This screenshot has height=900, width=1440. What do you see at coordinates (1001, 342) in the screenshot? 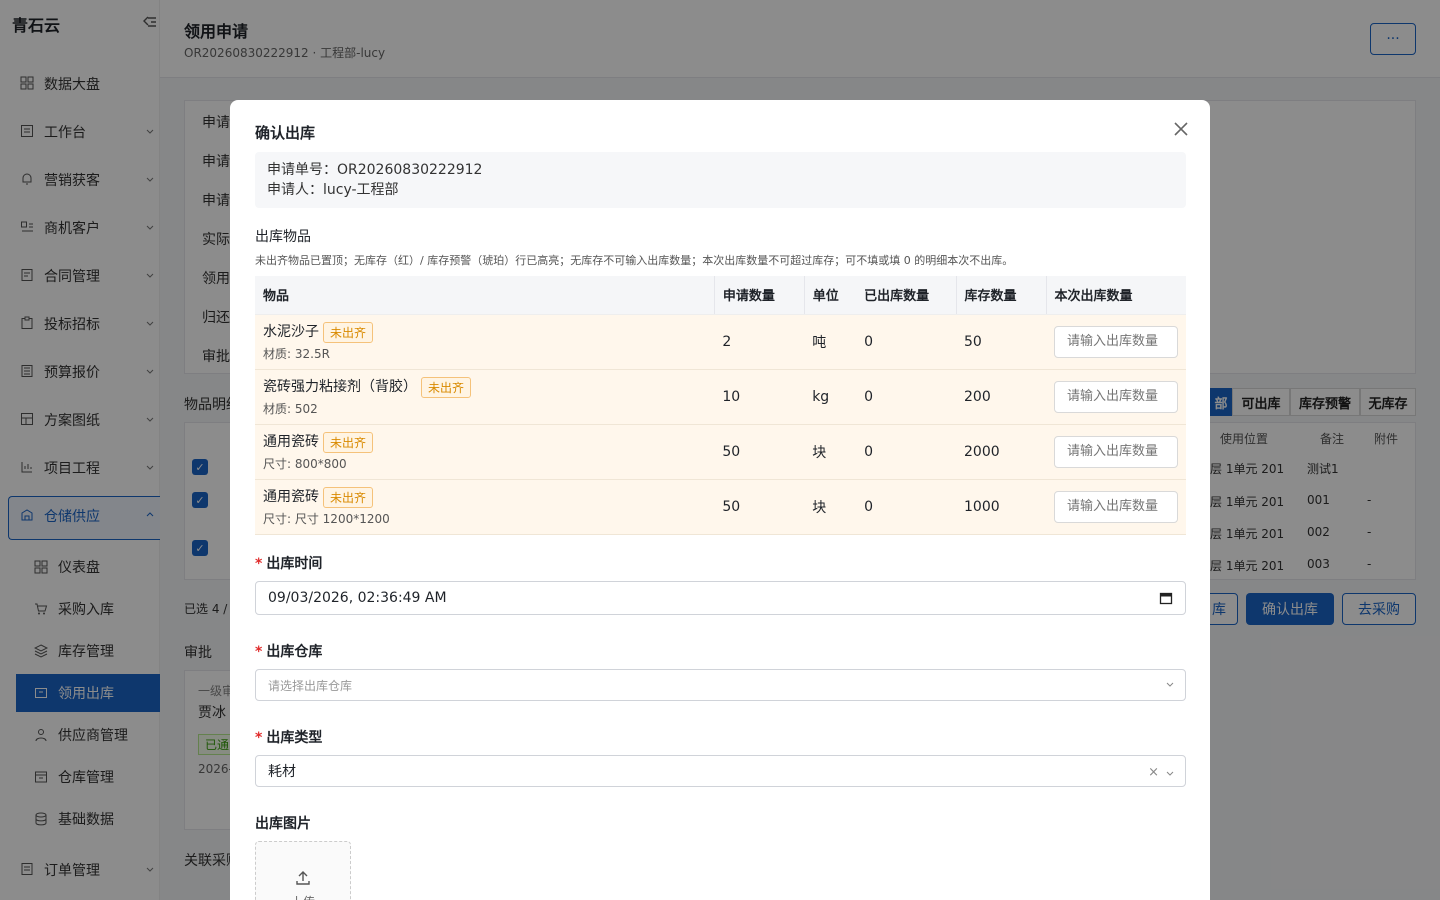
I see `stock-qty: 50` at bounding box center [1001, 342].